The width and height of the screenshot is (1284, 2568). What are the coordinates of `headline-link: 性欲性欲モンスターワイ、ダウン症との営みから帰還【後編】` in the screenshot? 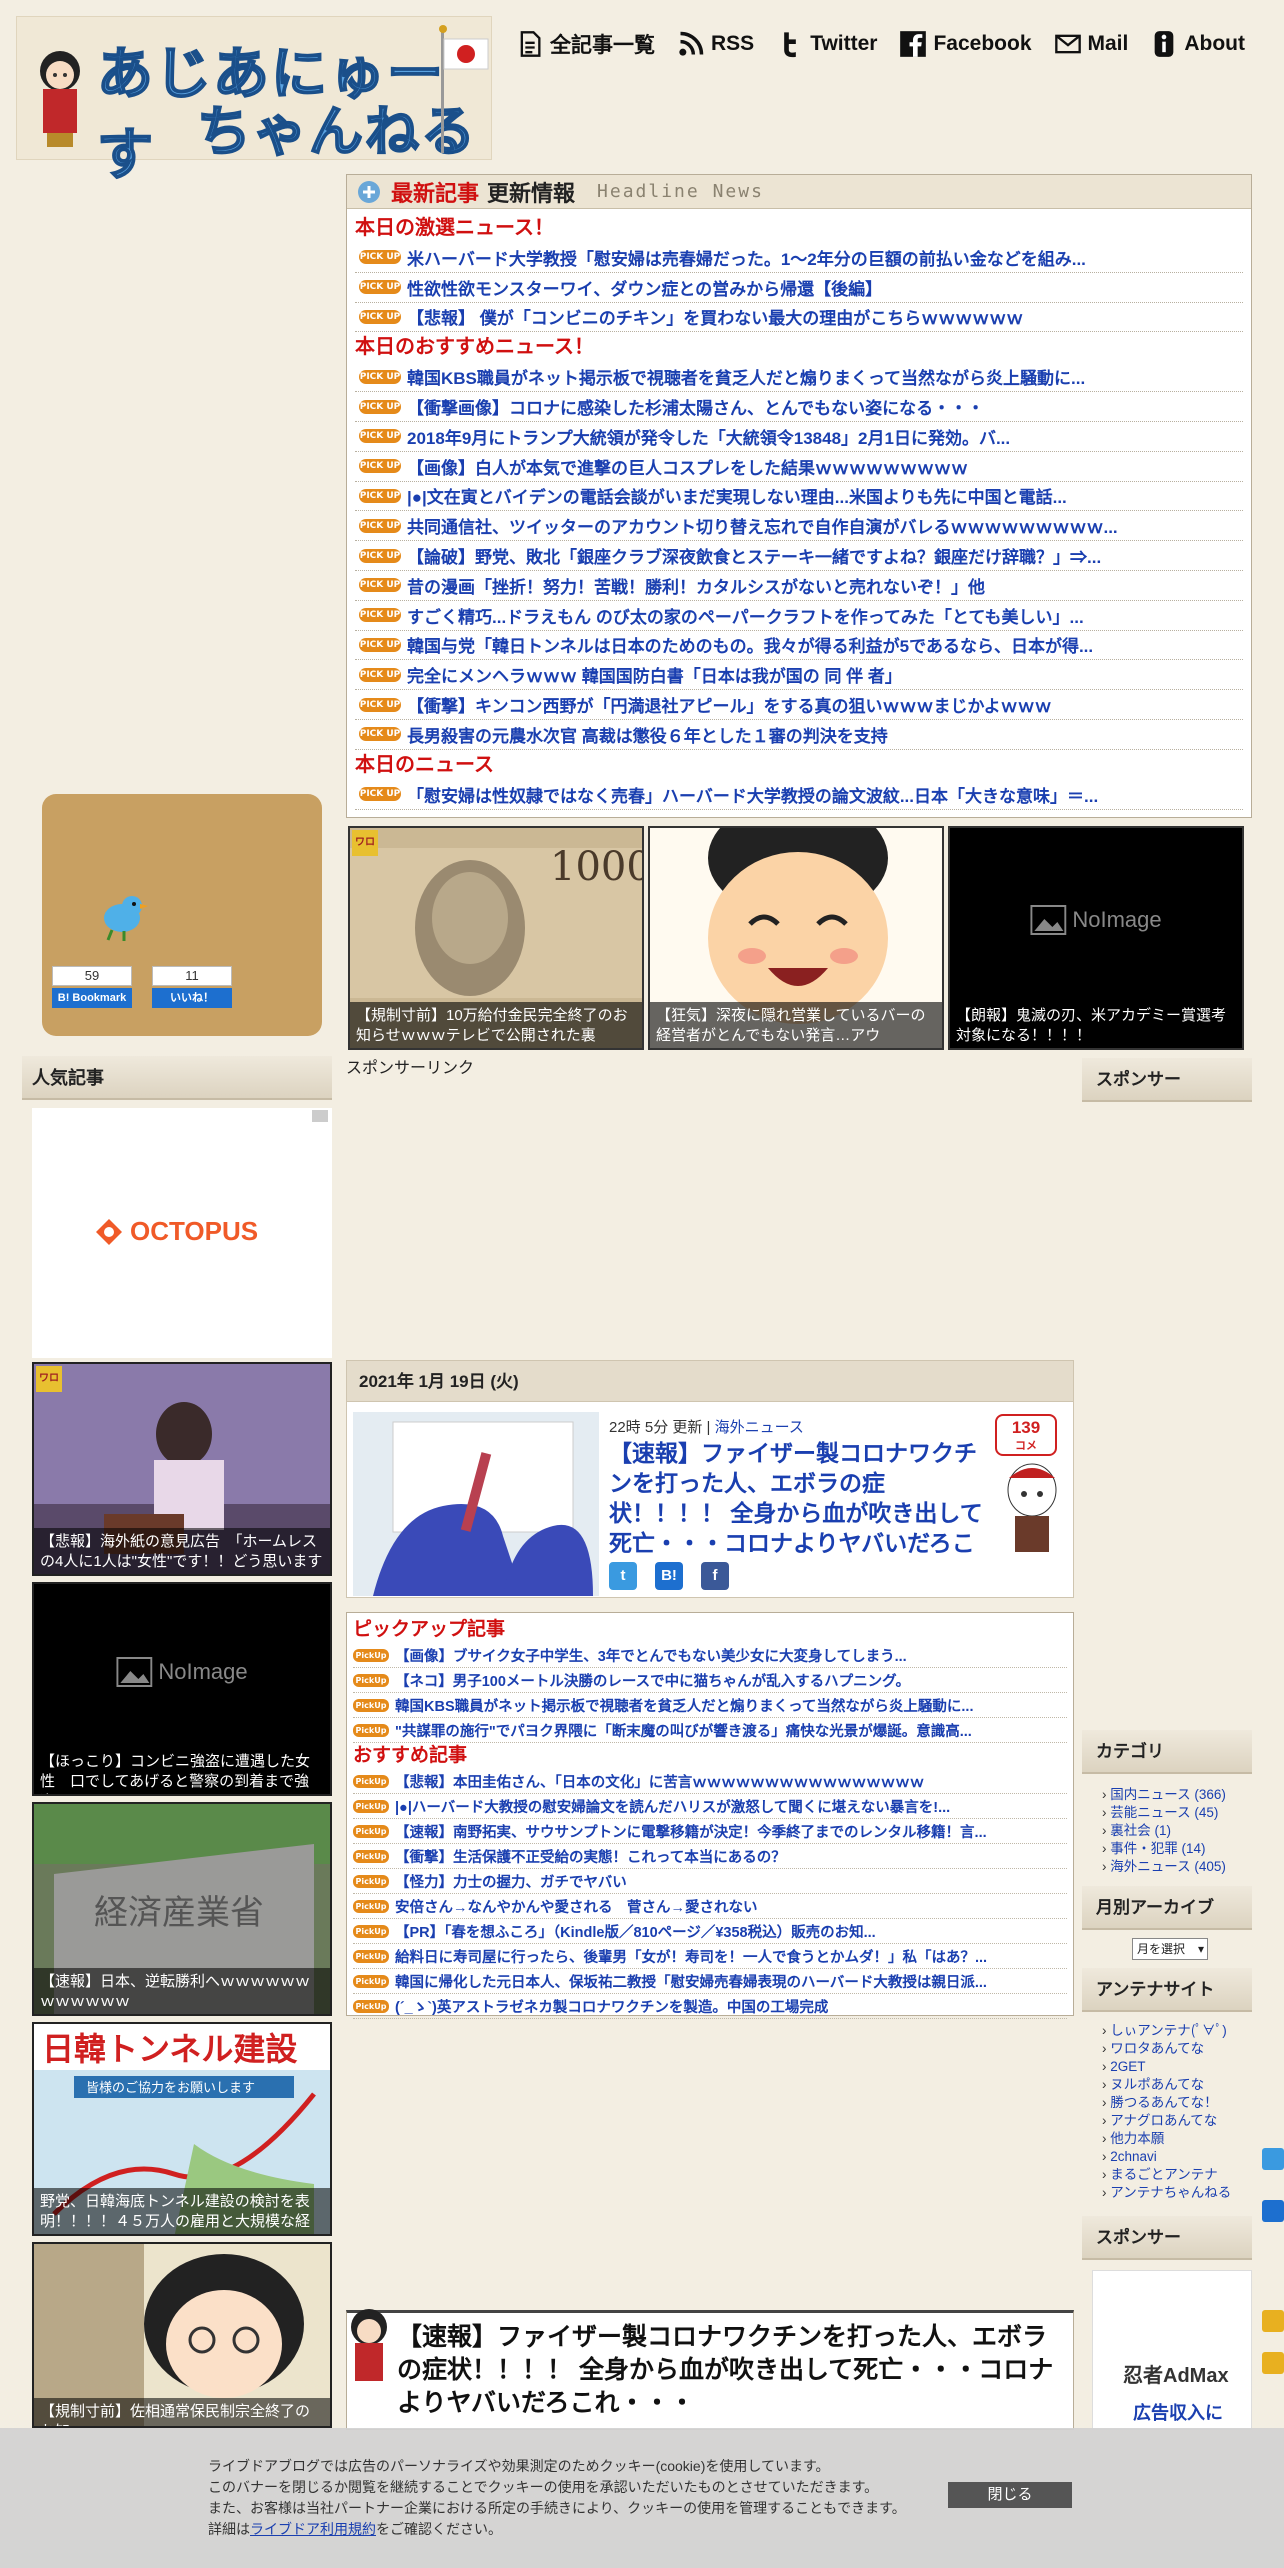 It's located at (644, 287).